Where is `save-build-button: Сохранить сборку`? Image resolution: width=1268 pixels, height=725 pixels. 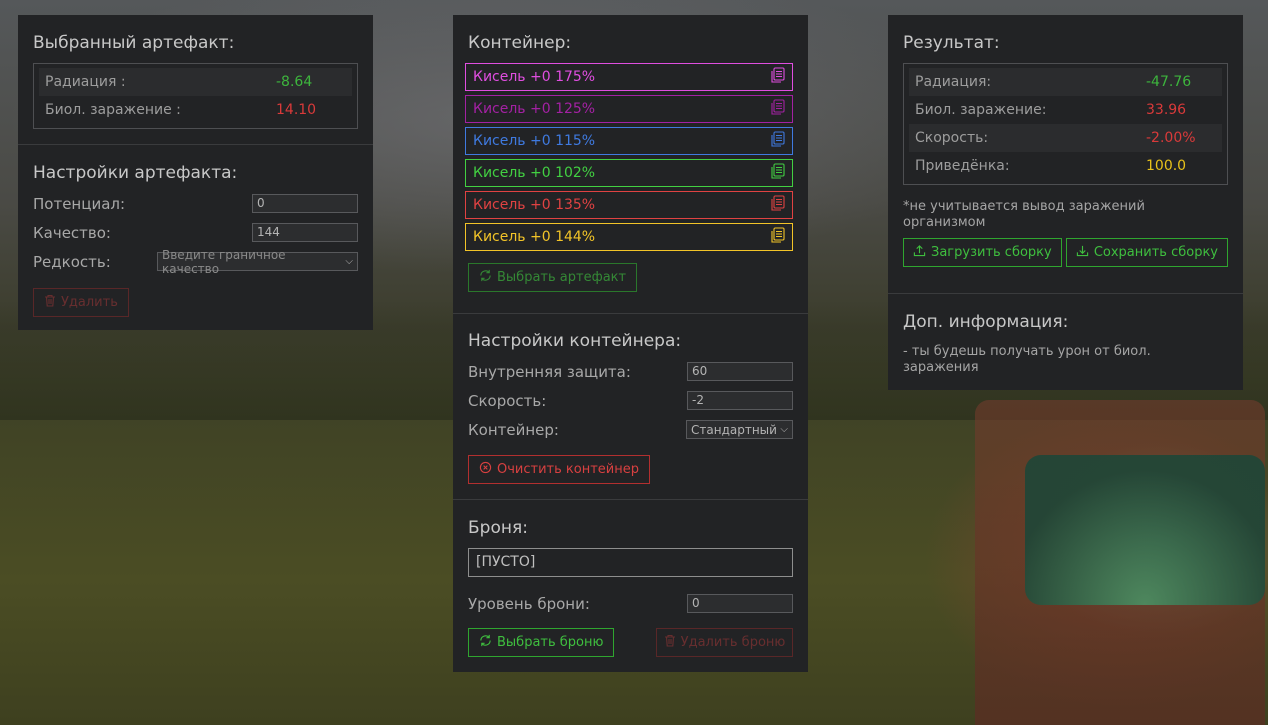
save-build-button: Сохранить сборку is located at coordinates (1146, 252).